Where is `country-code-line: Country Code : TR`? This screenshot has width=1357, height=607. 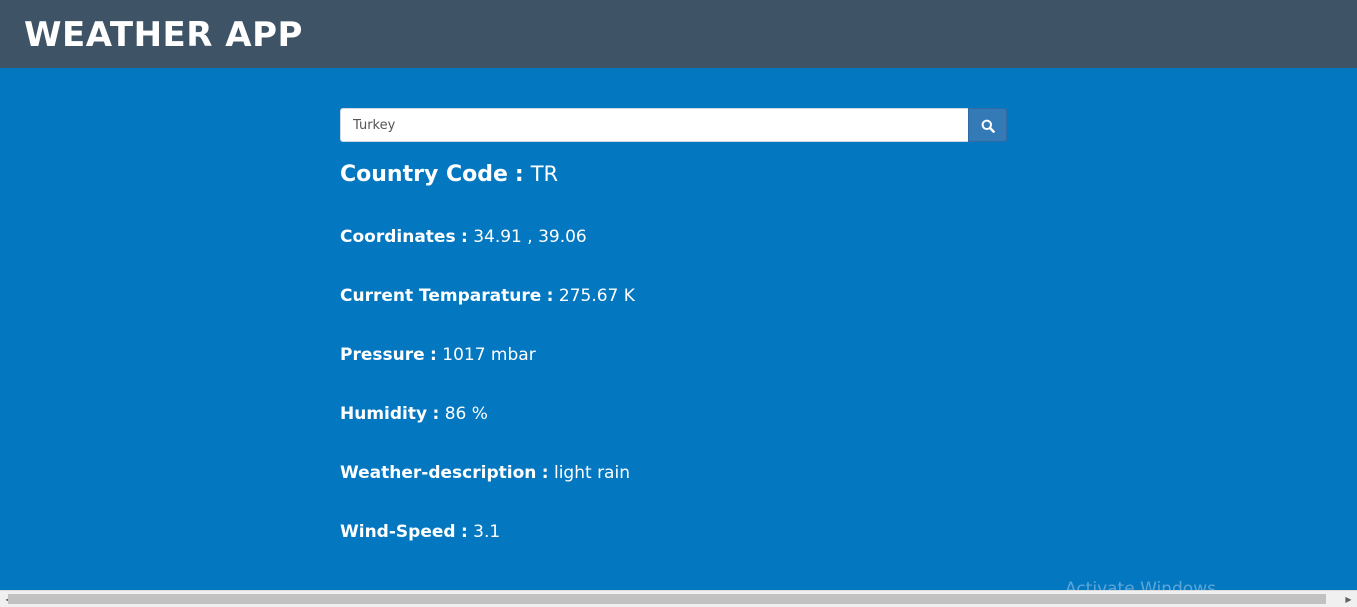
country-code-line: Country Code : TR is located at coordinates (449, 175).